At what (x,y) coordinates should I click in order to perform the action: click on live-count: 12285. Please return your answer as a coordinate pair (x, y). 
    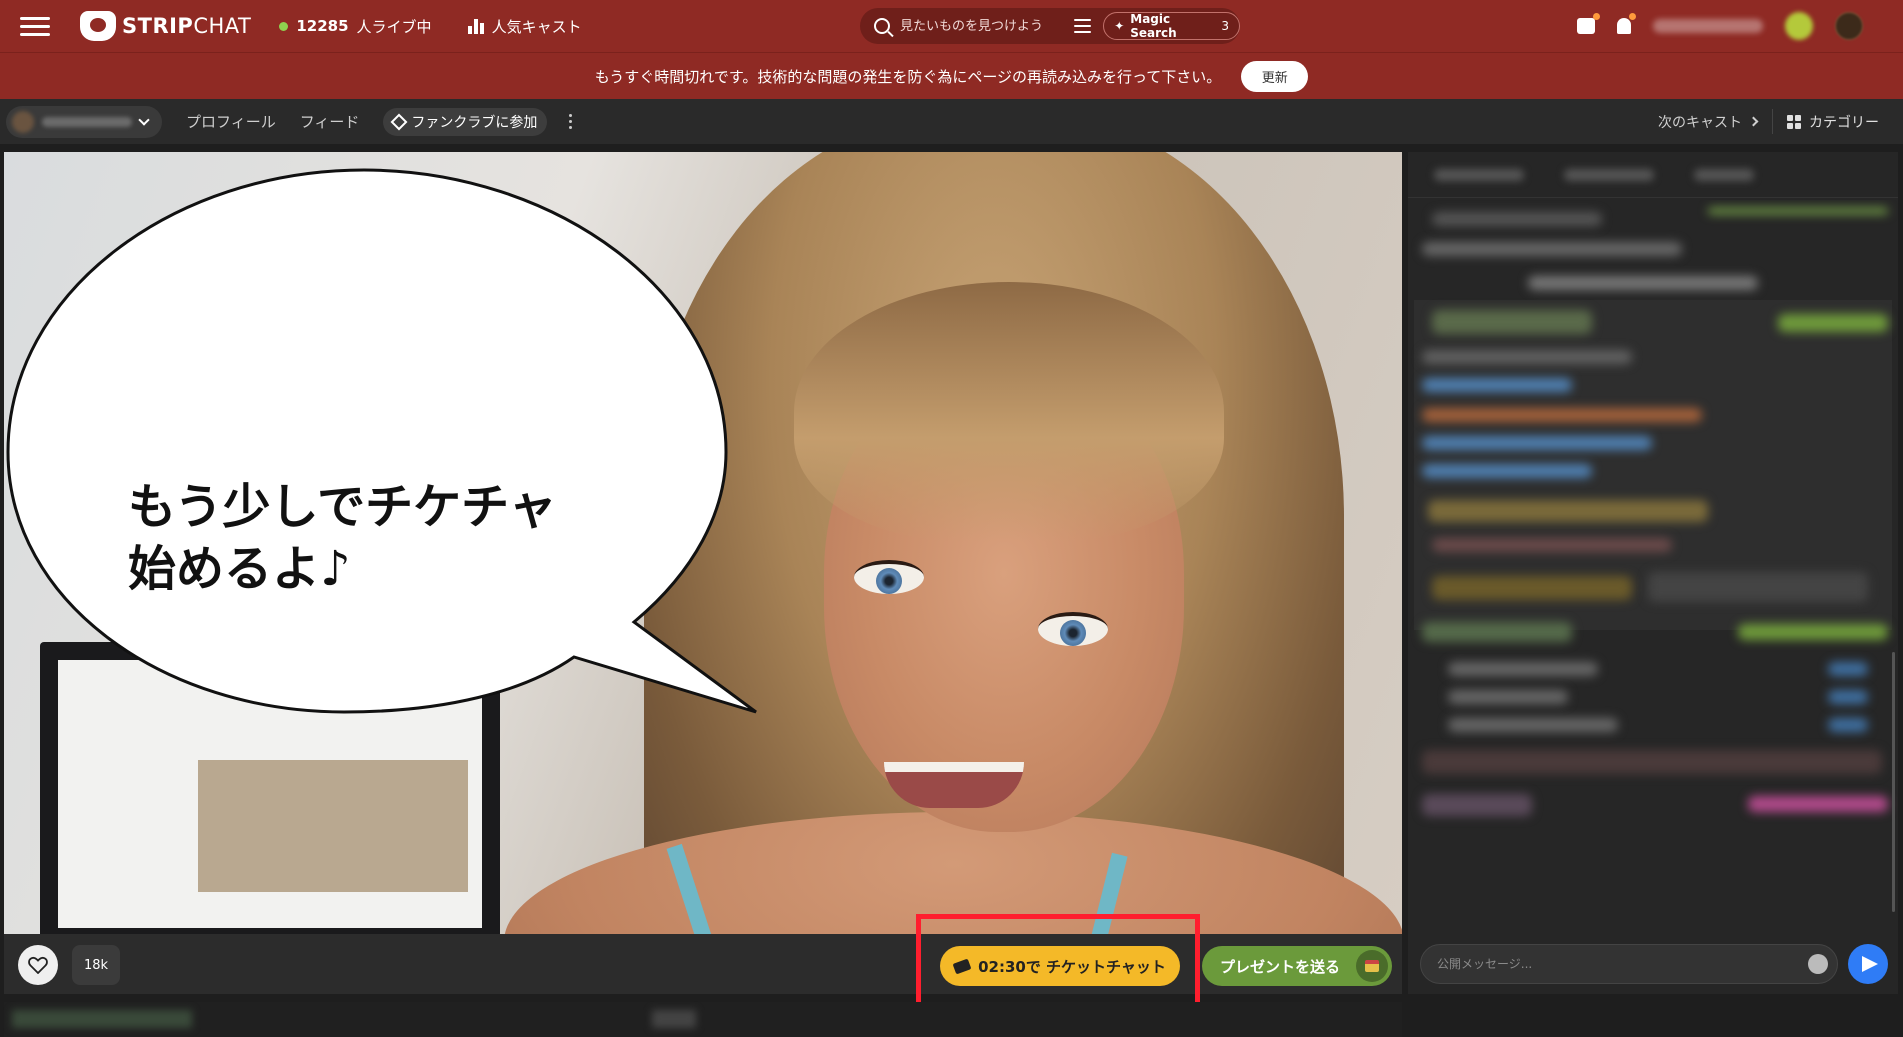
    Looking at the image, I should click on (322, 26).